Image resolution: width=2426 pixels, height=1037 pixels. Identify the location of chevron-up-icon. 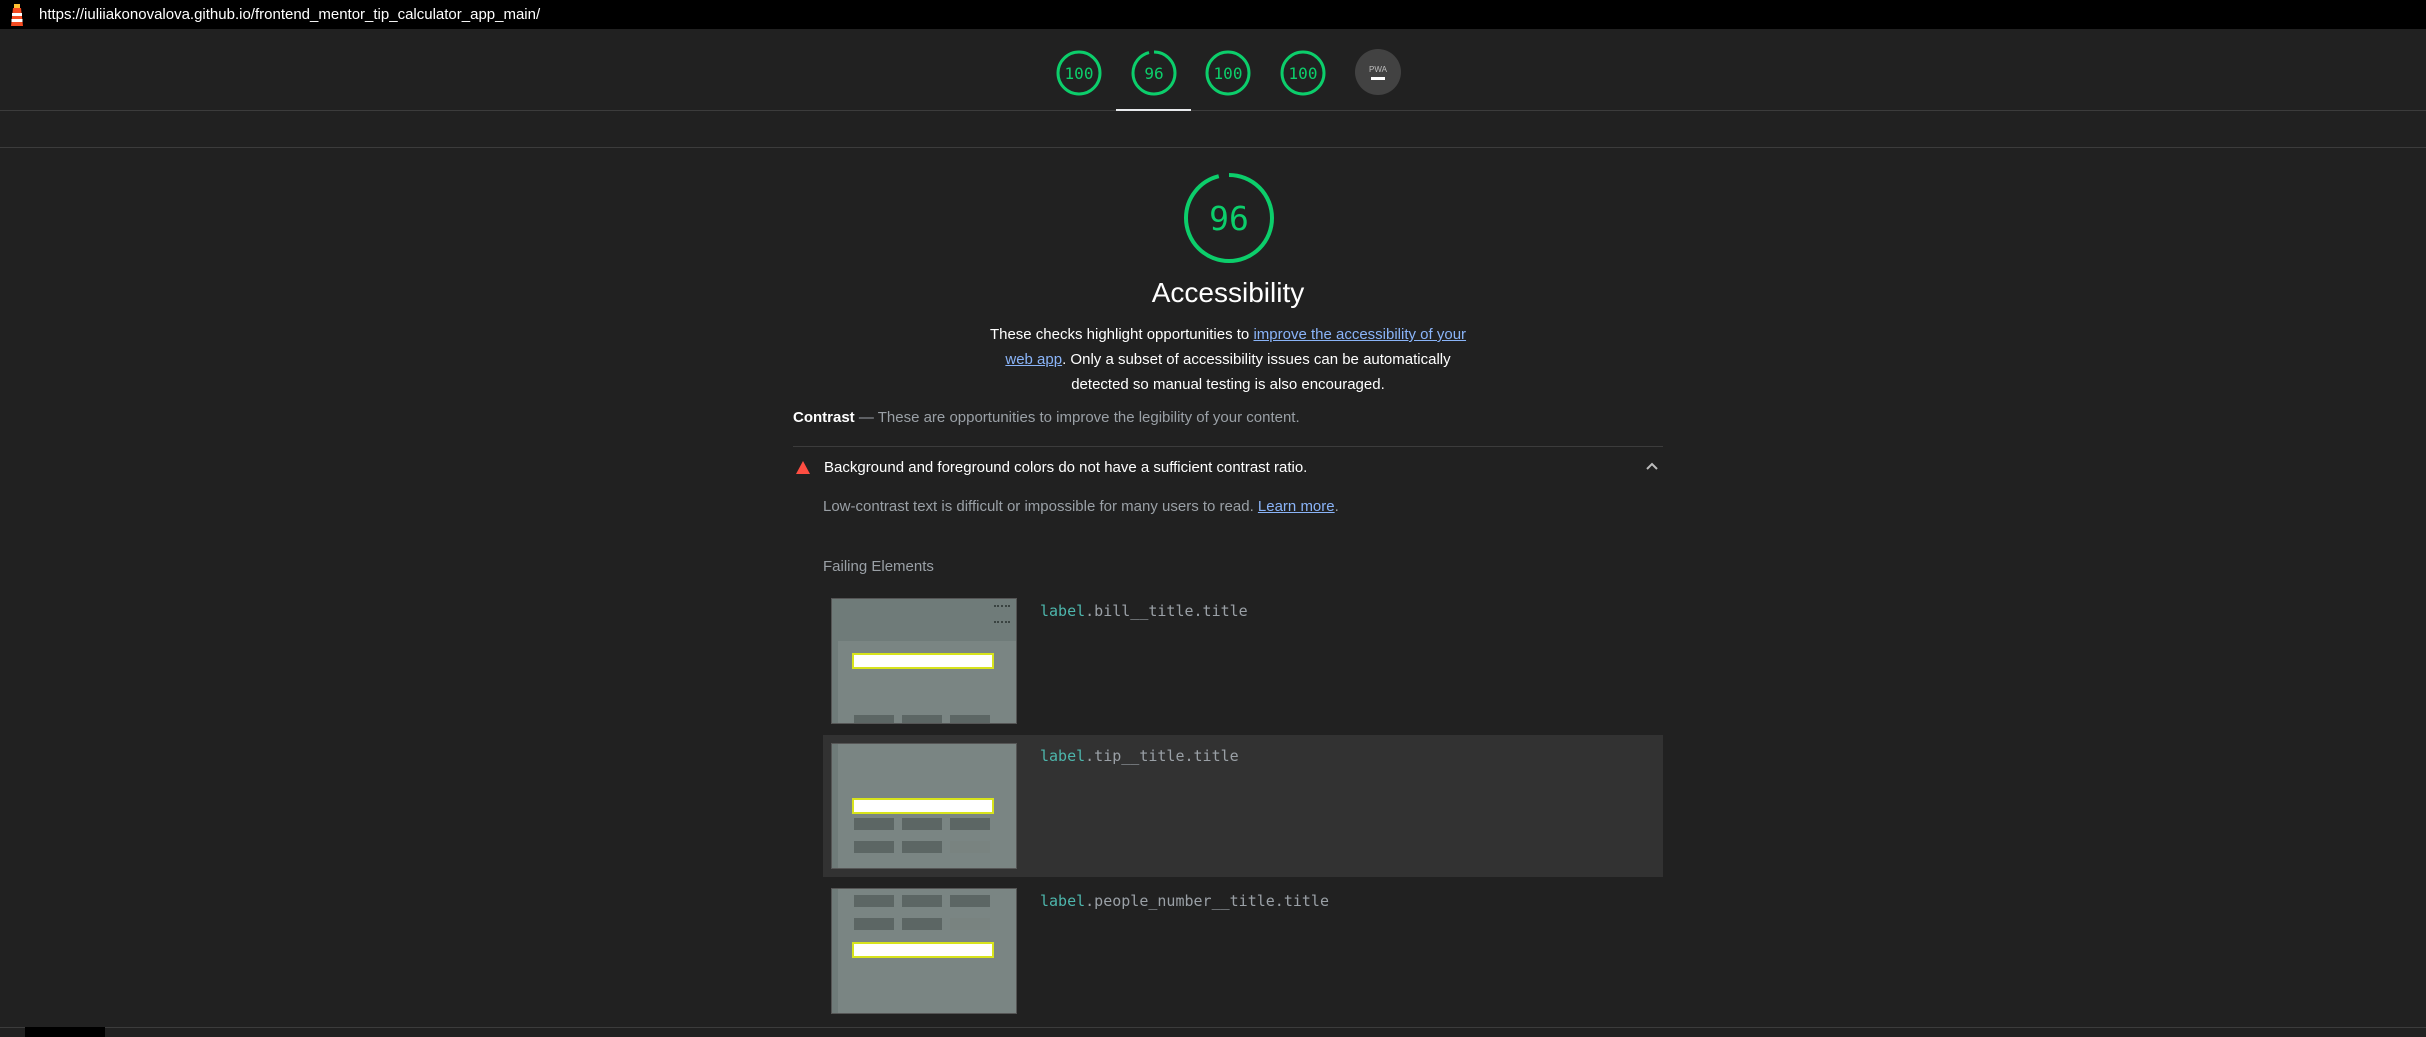
(1652, 466).